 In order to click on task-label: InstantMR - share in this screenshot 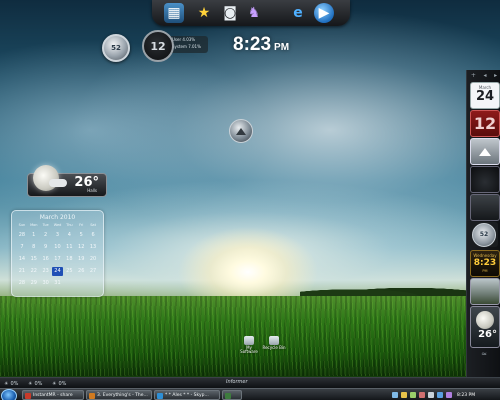, I will do `click(53, 395)`.